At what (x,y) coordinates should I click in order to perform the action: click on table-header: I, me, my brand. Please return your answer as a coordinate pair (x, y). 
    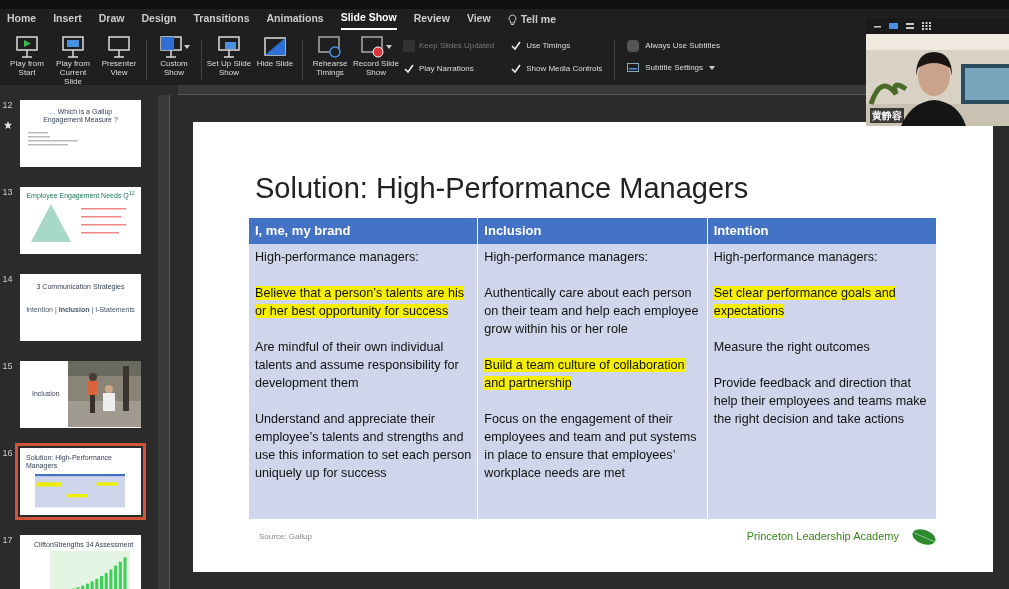
    Looking at the image, I should click on (364, 231).